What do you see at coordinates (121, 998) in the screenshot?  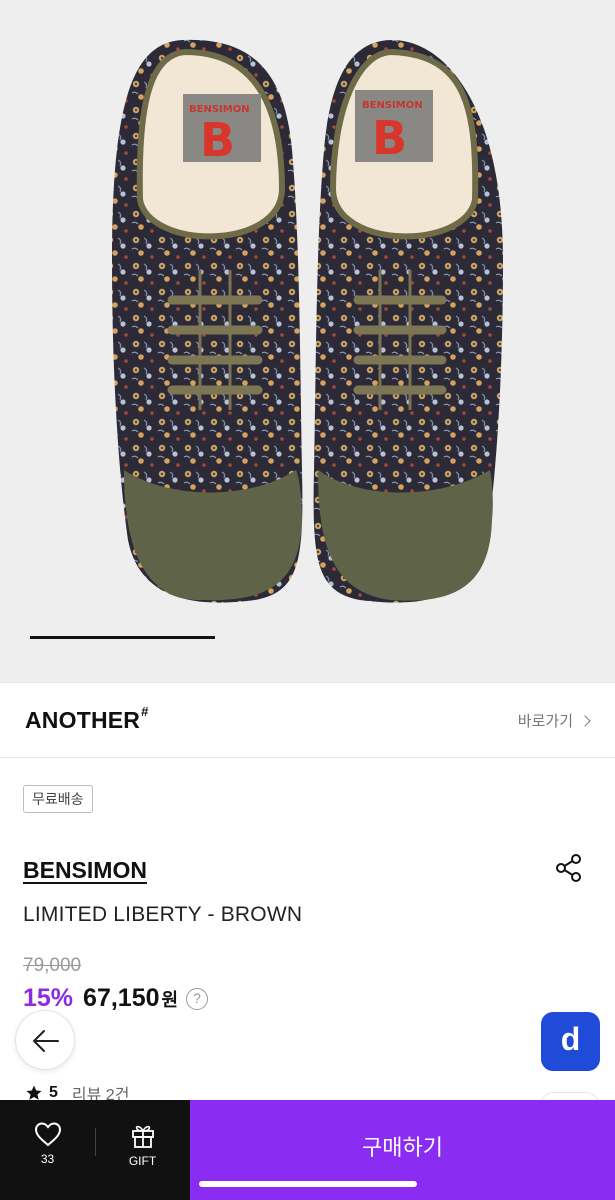 I see `sale-price: 67,150` at bounding box center [121, 998].